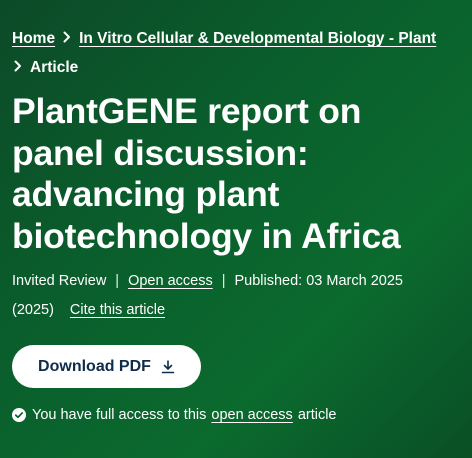 This screenshot has width=472, height=458. What do you see at coordinates (119, 415) in the screenshot?
I see `access-notice-prefix: You have full access to this` at bounding box center [119, 415].